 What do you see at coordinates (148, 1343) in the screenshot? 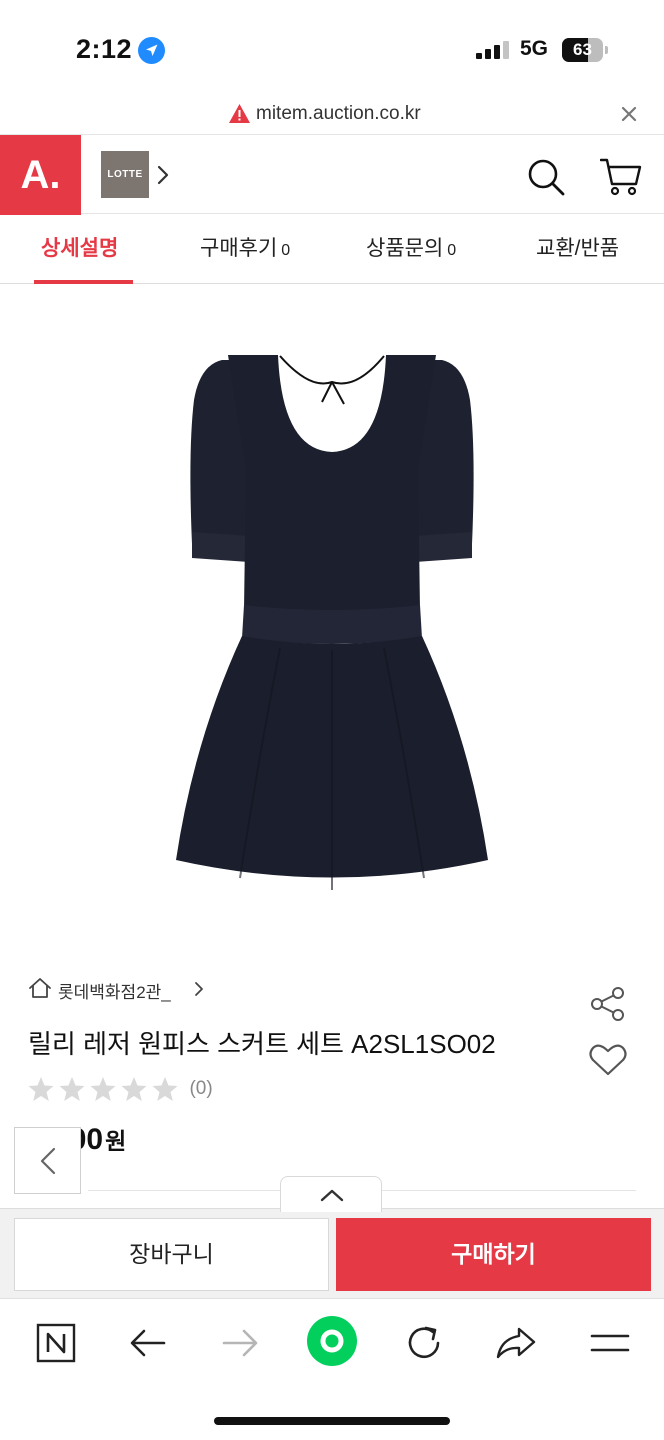
I see `back-arrow-icon` at bounding box center [148, 1343].